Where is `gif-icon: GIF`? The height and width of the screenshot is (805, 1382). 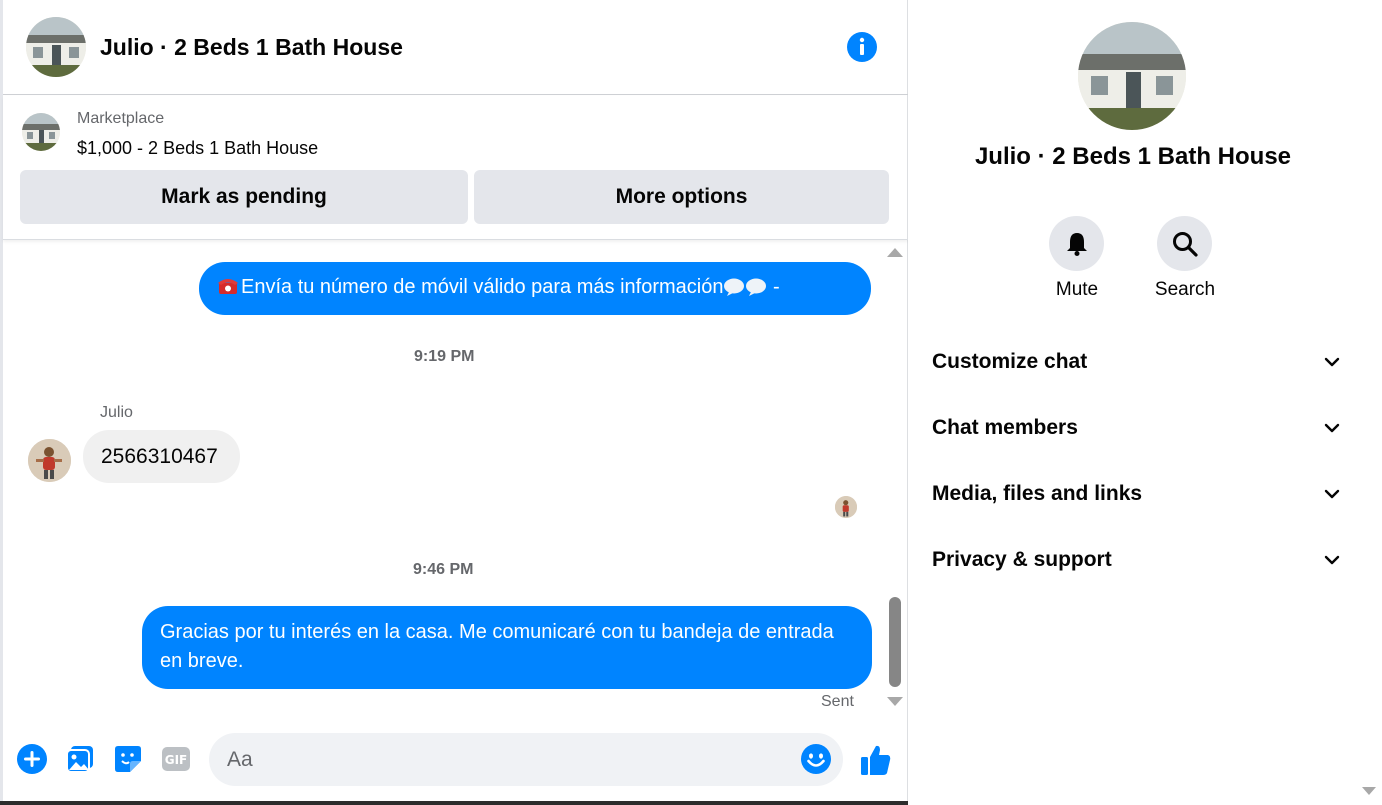
gif-icon: GIF is located at coordinates (176, 759).